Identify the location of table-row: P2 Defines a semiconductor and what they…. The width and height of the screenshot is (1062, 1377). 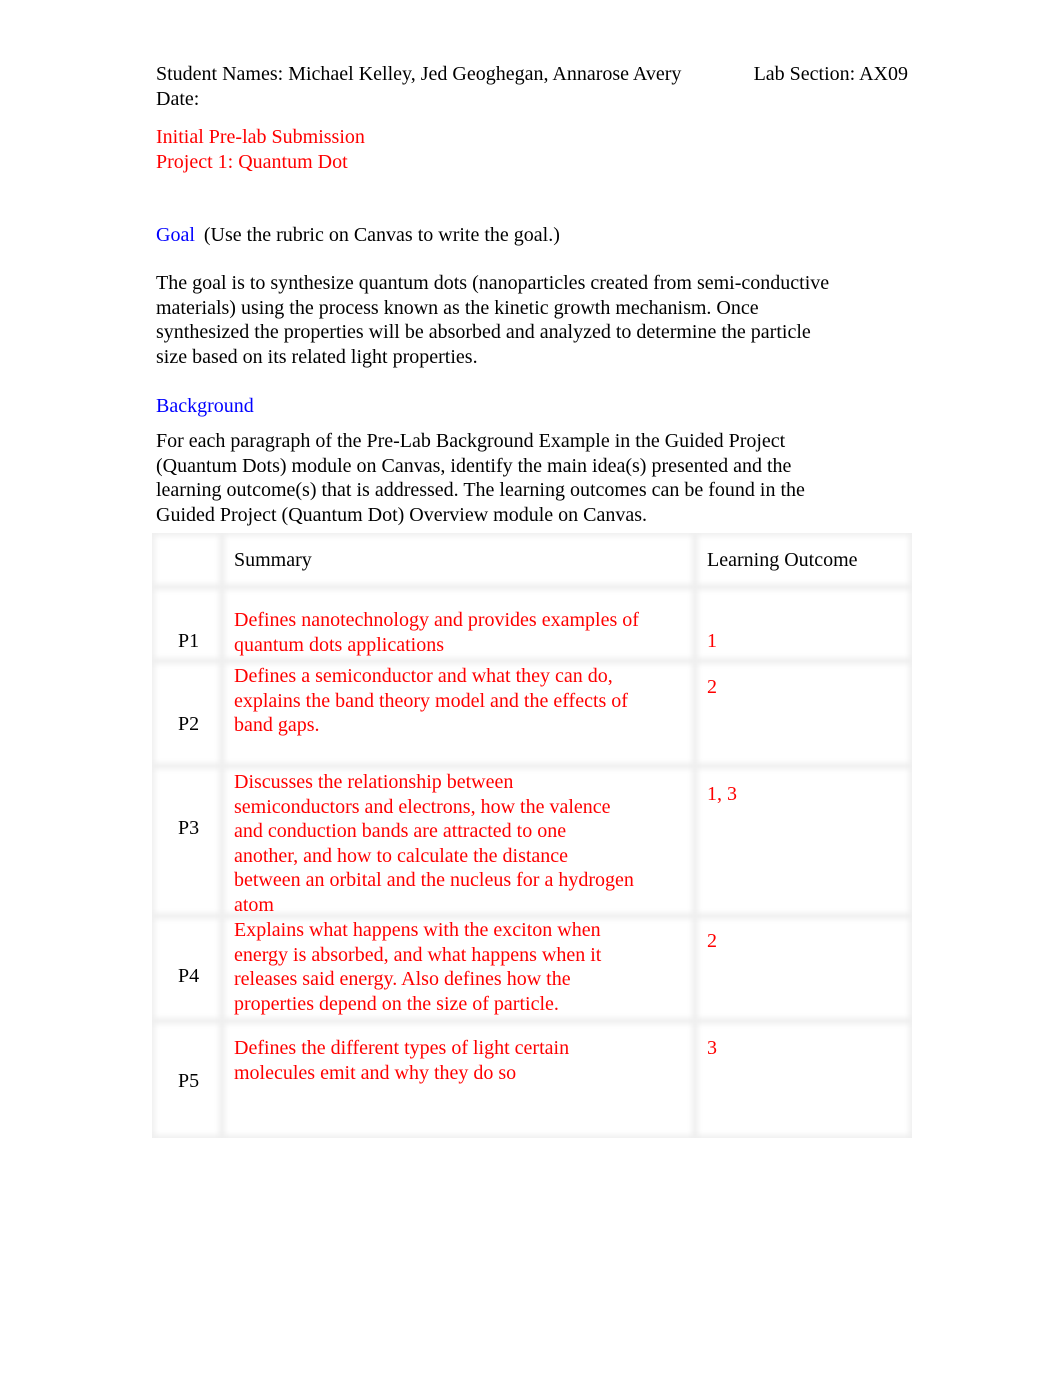
(532, 713).